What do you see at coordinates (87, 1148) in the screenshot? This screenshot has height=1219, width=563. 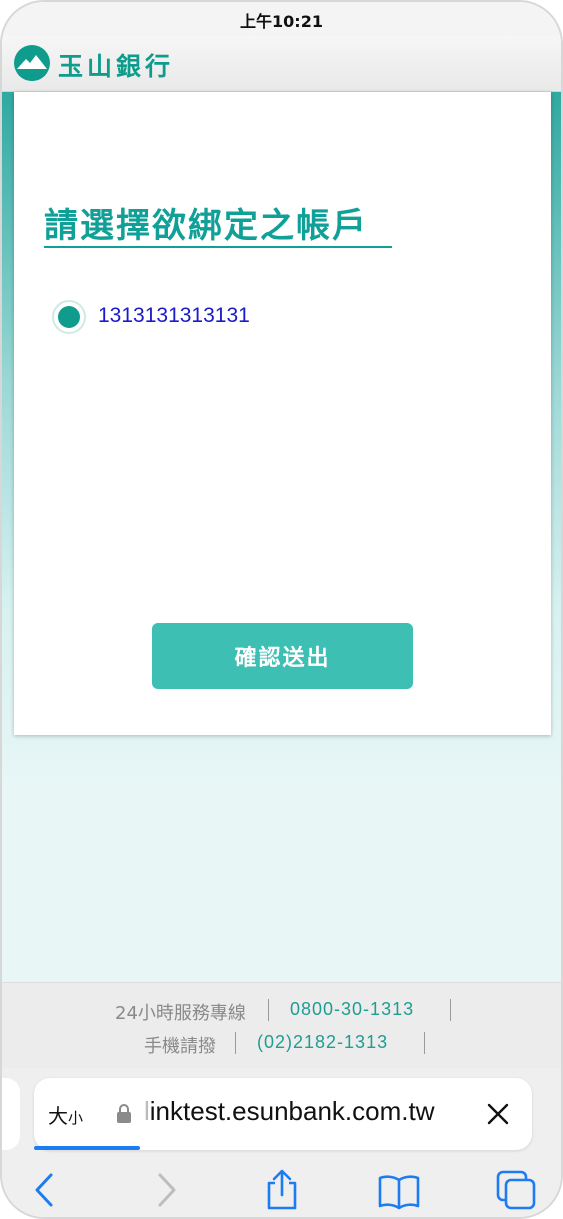 I see `page-load-progress` at bounding box center [87, 1148].